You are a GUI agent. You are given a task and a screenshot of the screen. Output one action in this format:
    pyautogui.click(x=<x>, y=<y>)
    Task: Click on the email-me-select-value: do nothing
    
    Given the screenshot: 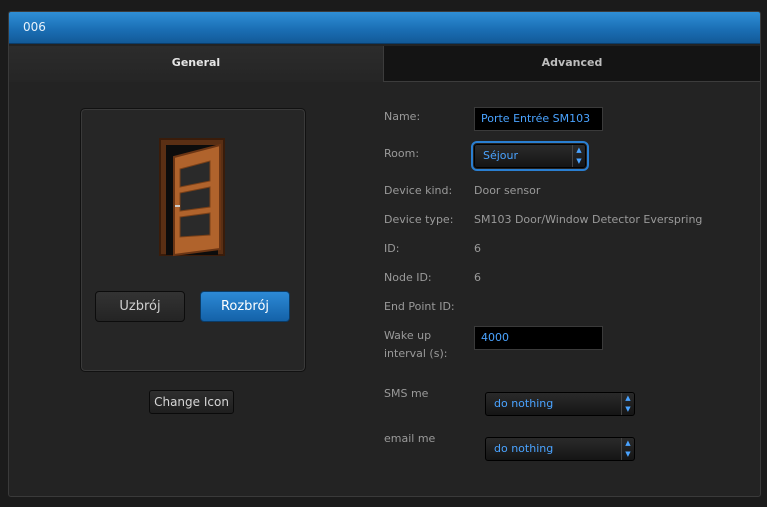 What is the action you would take?
    pyautogui.click(x=524, y=448)
    